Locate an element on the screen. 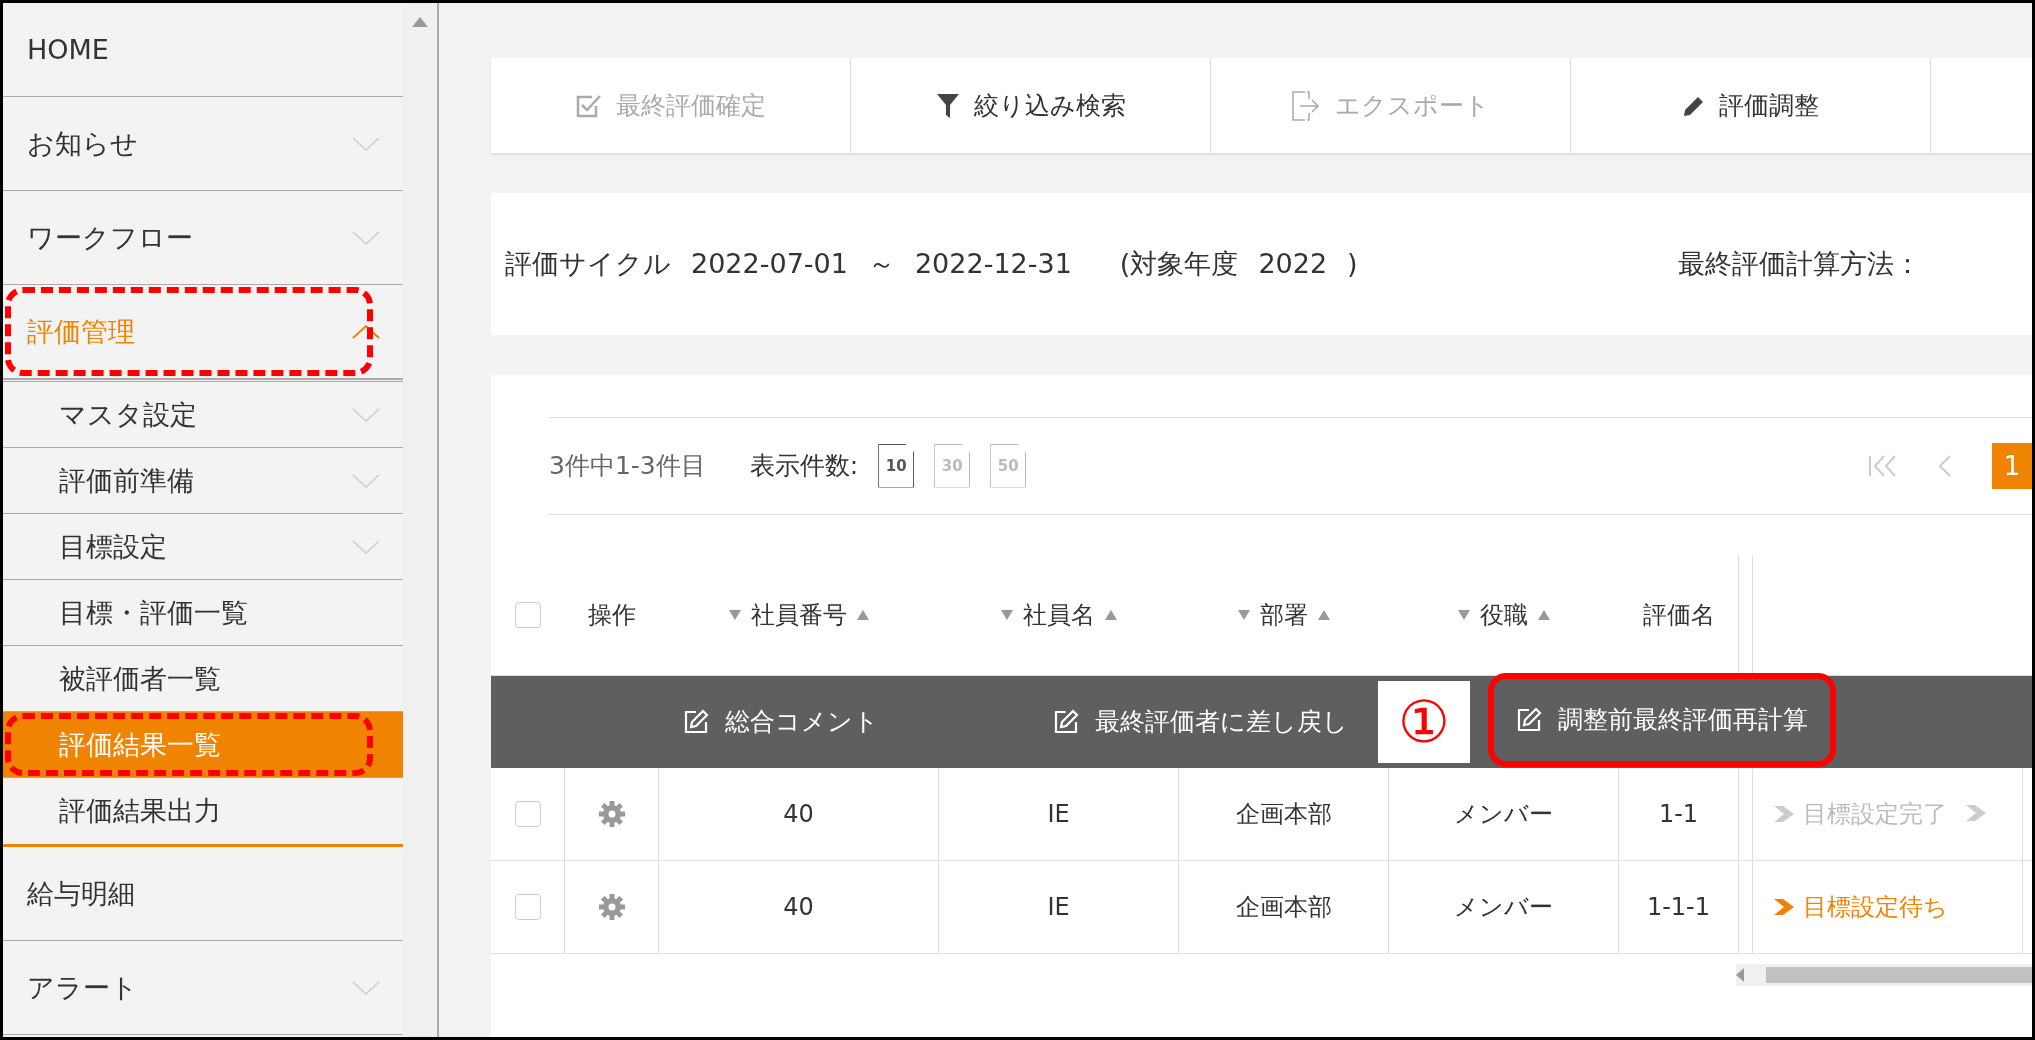 The height and width of the screenshot is (1040, 2035). result-count: 3件中1-3件目 is located at coordinates (627, 466).